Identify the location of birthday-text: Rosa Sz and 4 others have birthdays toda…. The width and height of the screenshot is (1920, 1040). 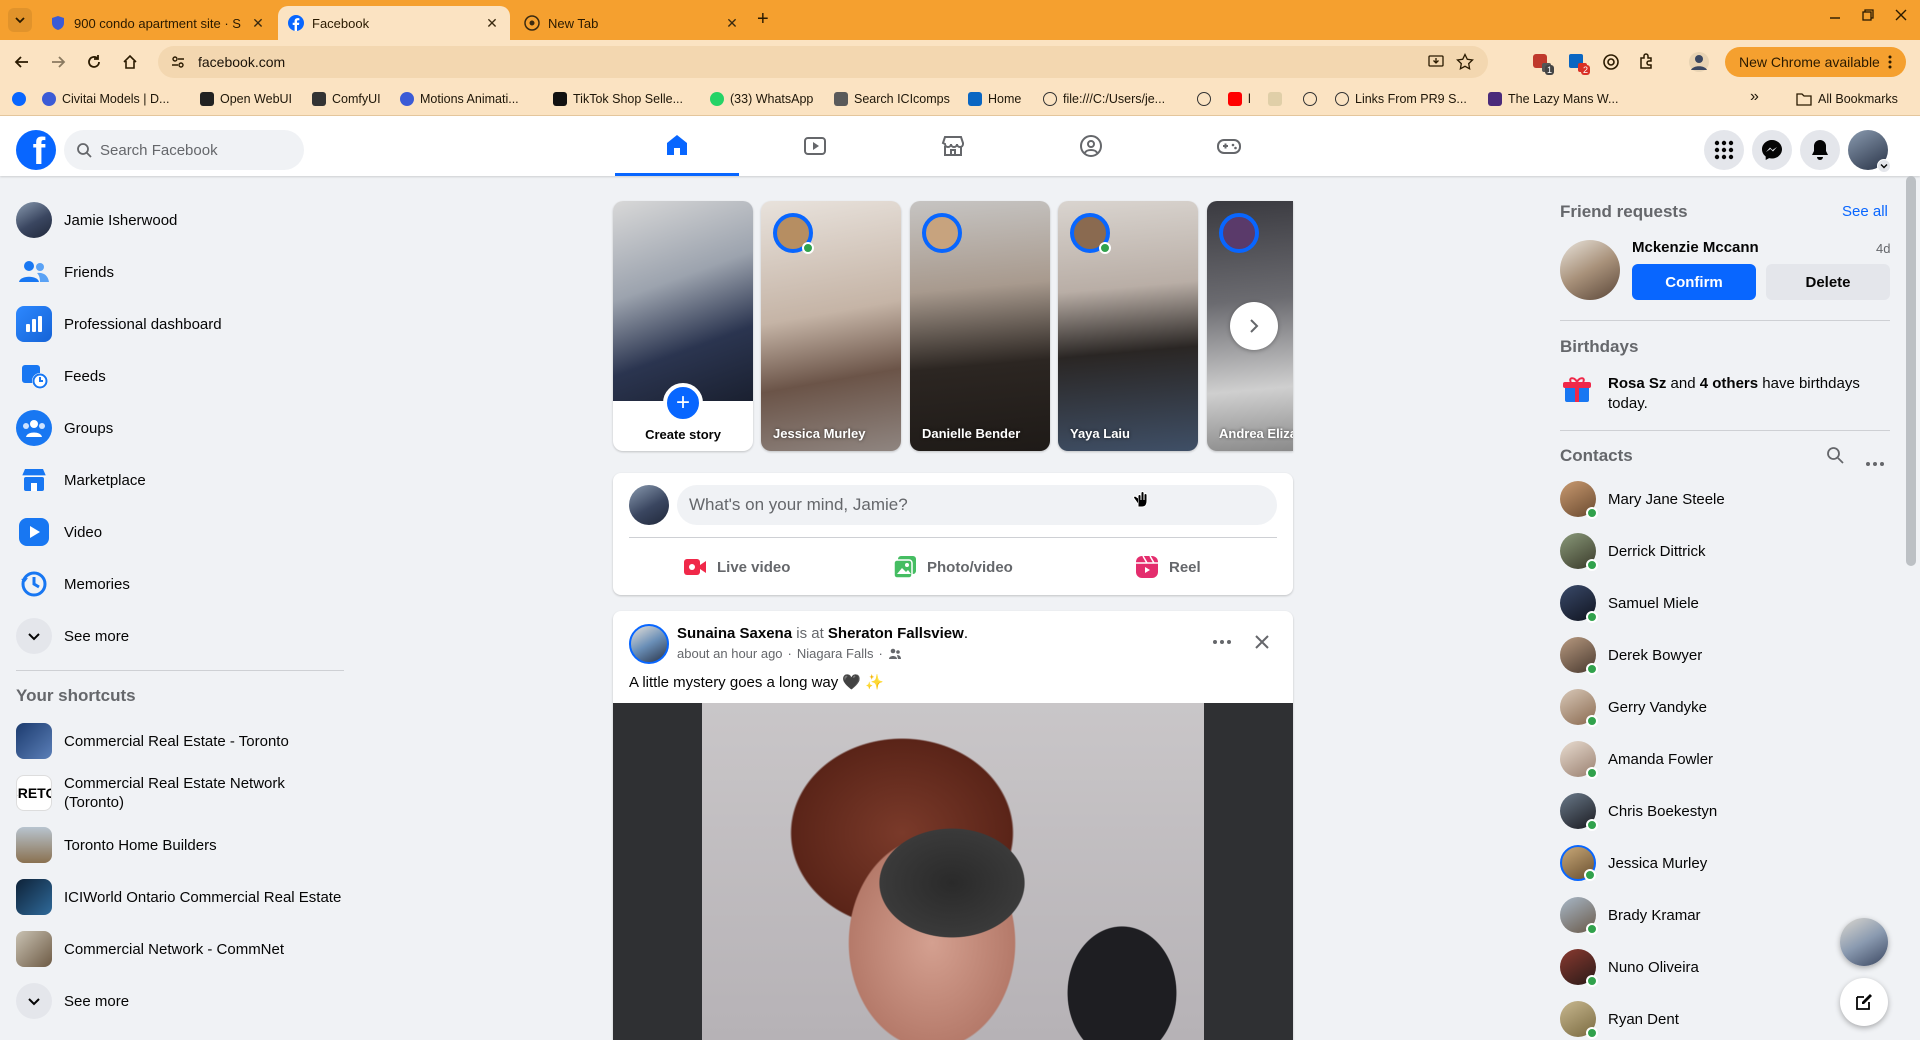
(1753, 394).